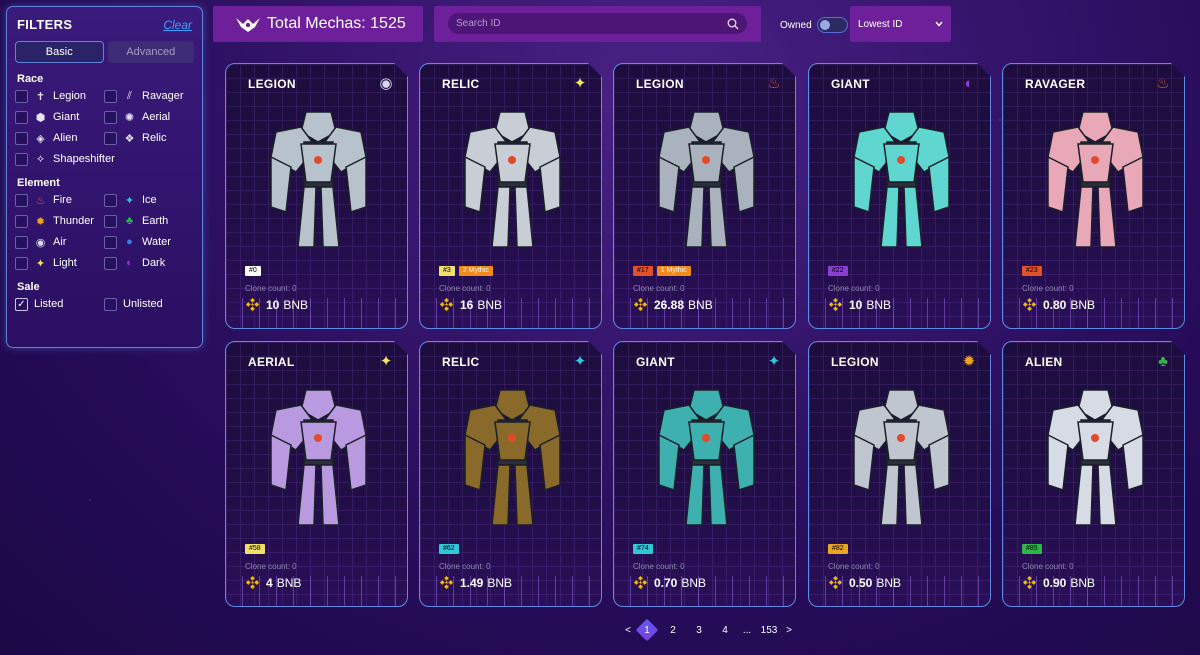  What do you see at coordinates (148, 263) in the screenshot?
I see `filter-option-dark: ◐ Dark` at bounding box center [148, 263].